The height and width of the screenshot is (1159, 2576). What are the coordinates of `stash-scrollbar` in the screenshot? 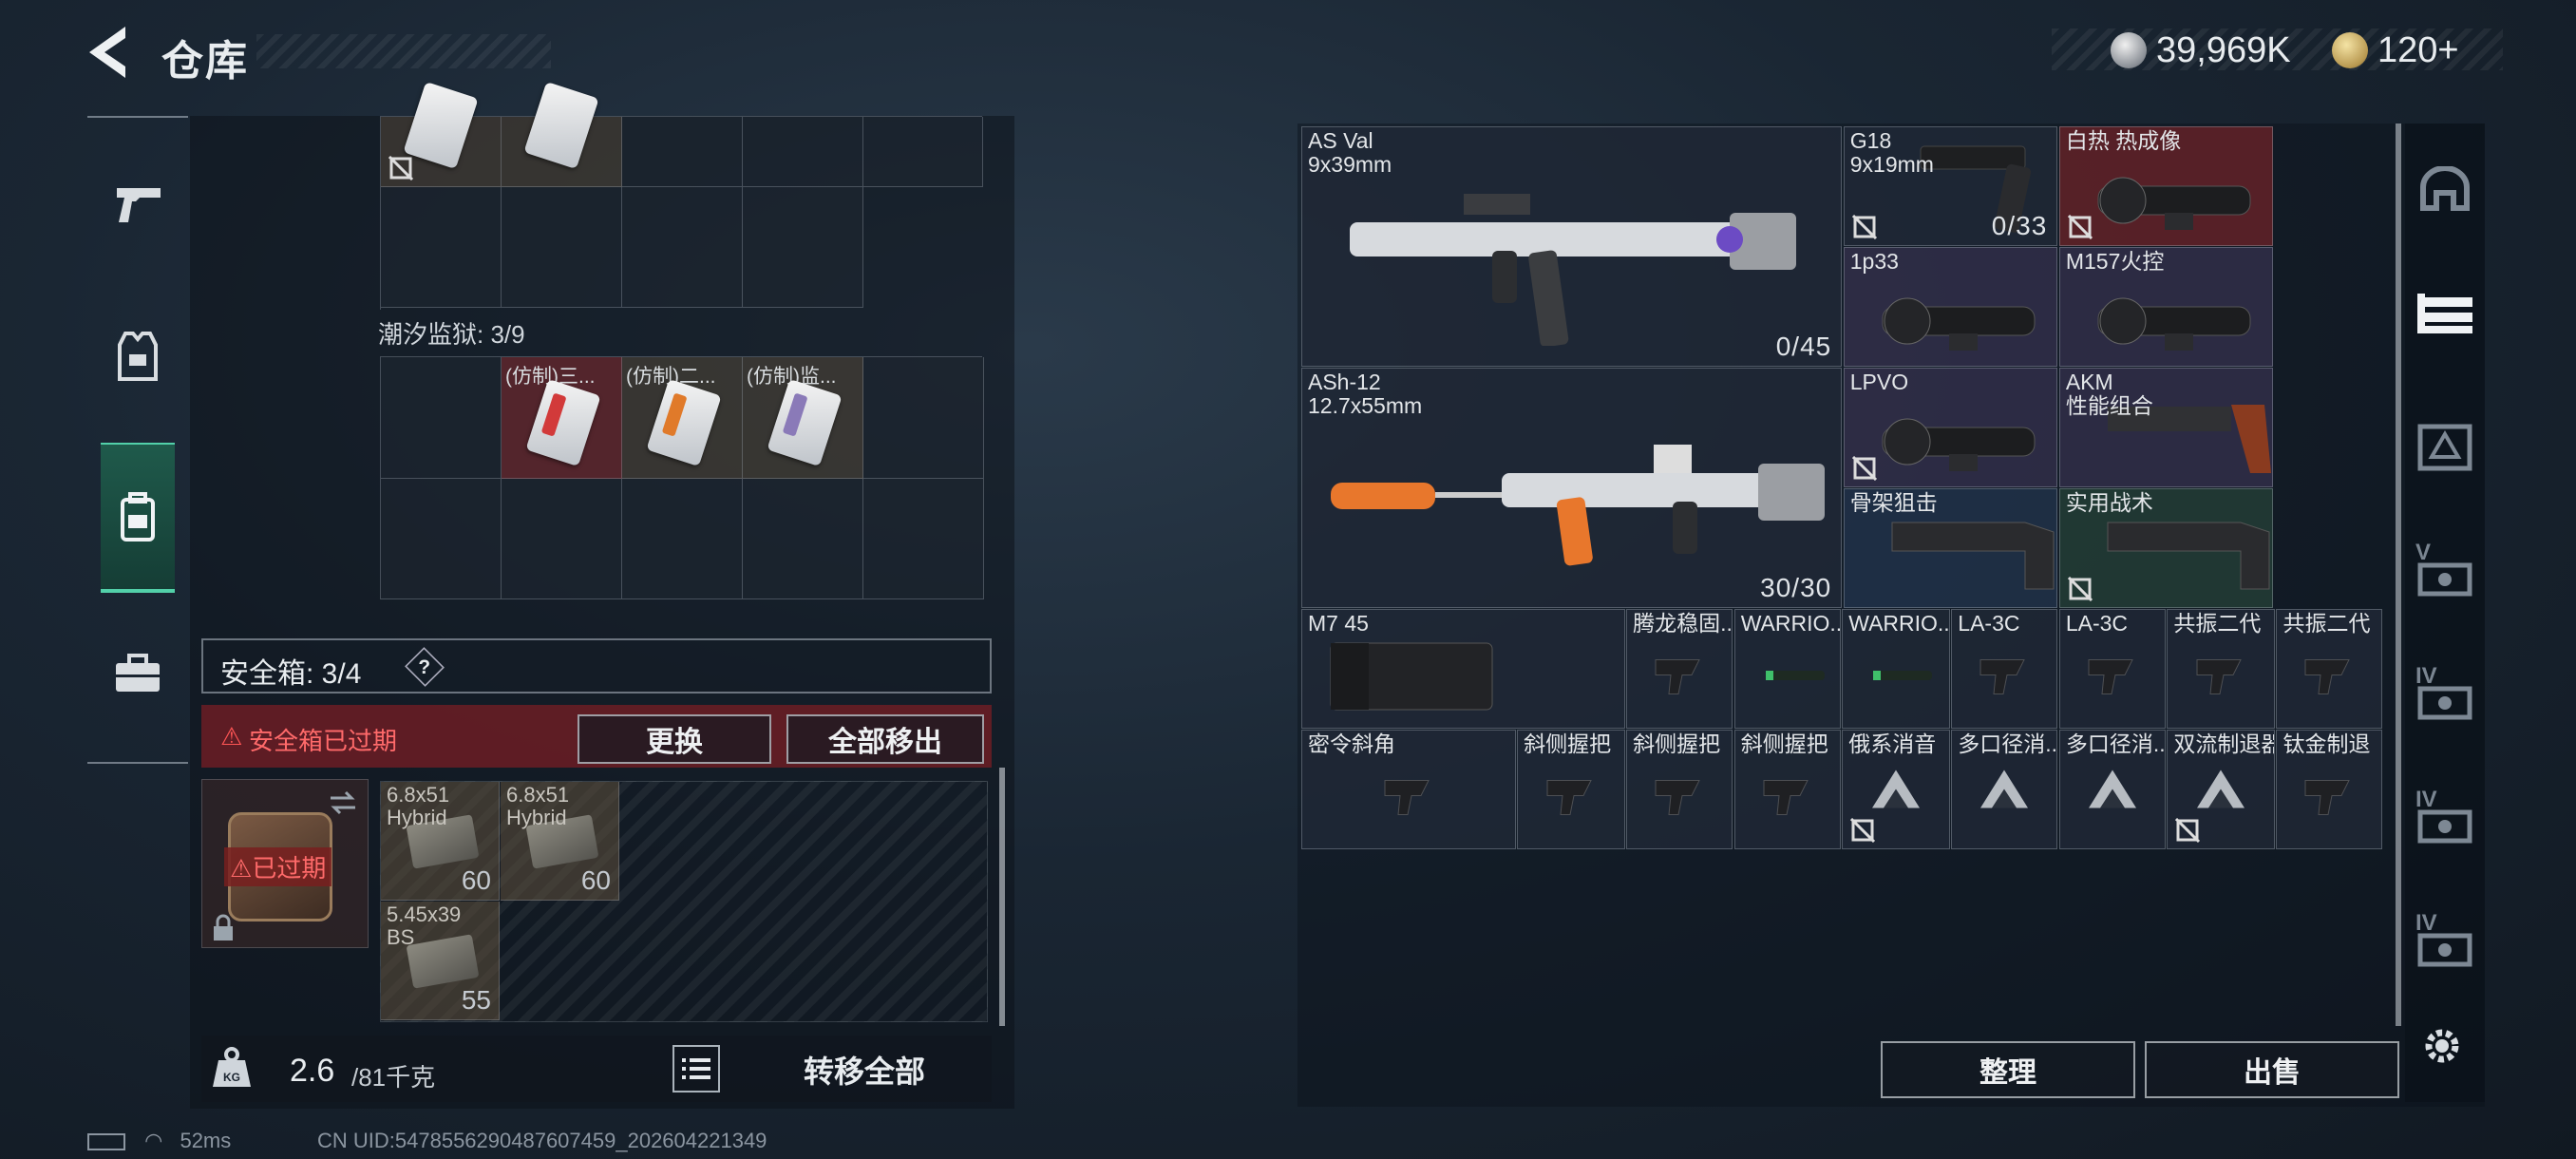 It's located at (2398, 575).